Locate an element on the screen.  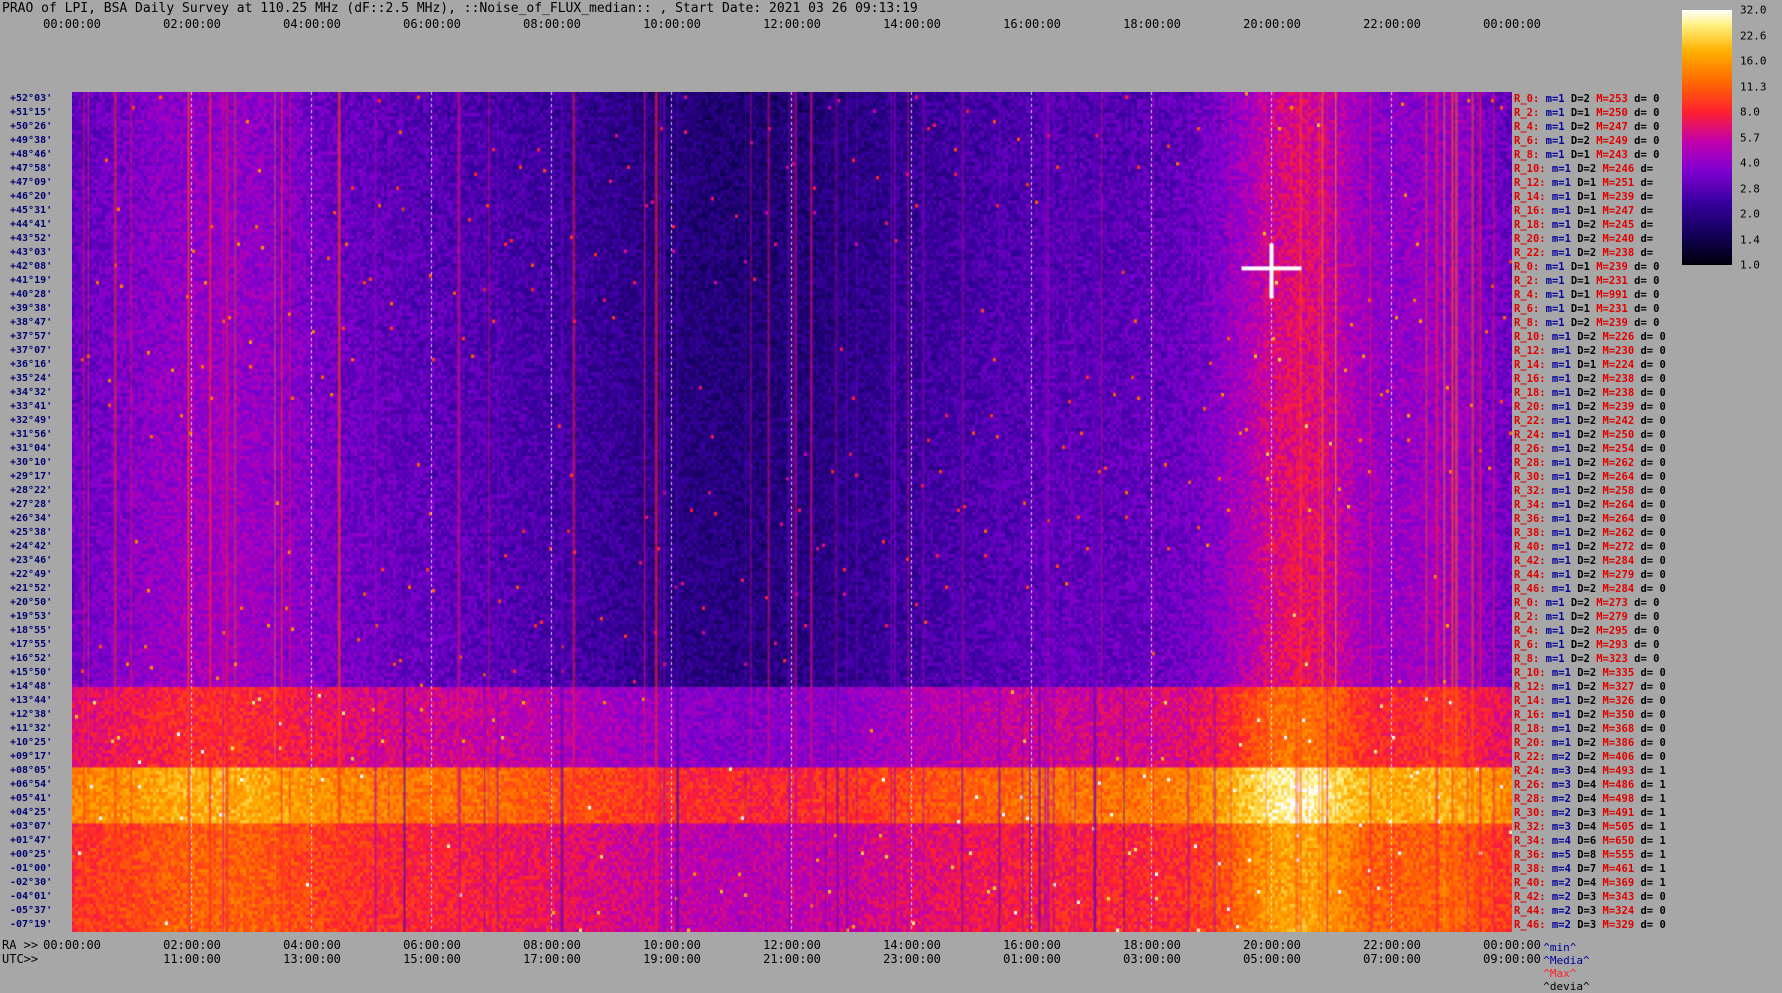
ra-tick-label: 20:00:00 is located at coordinates (1272, 945).